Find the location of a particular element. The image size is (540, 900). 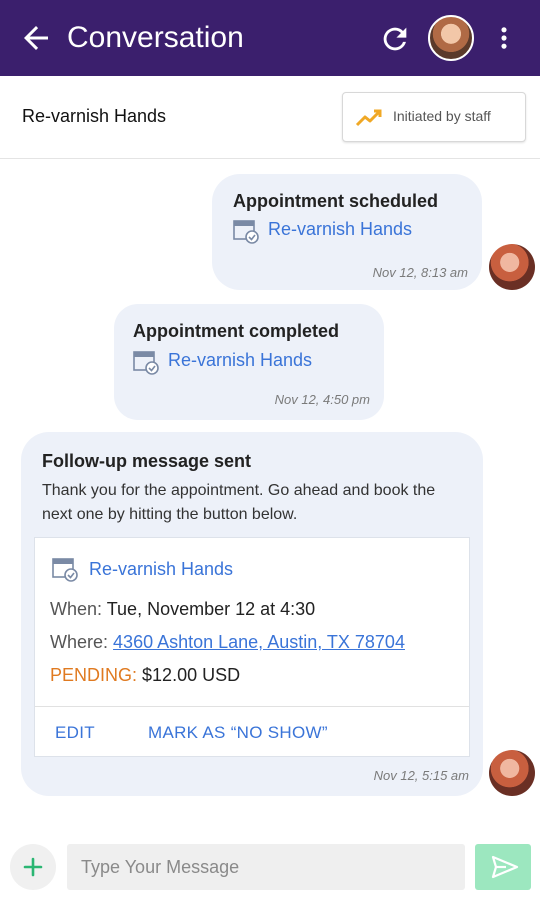

more-vertical-icon is located at coordinates (504, 38).